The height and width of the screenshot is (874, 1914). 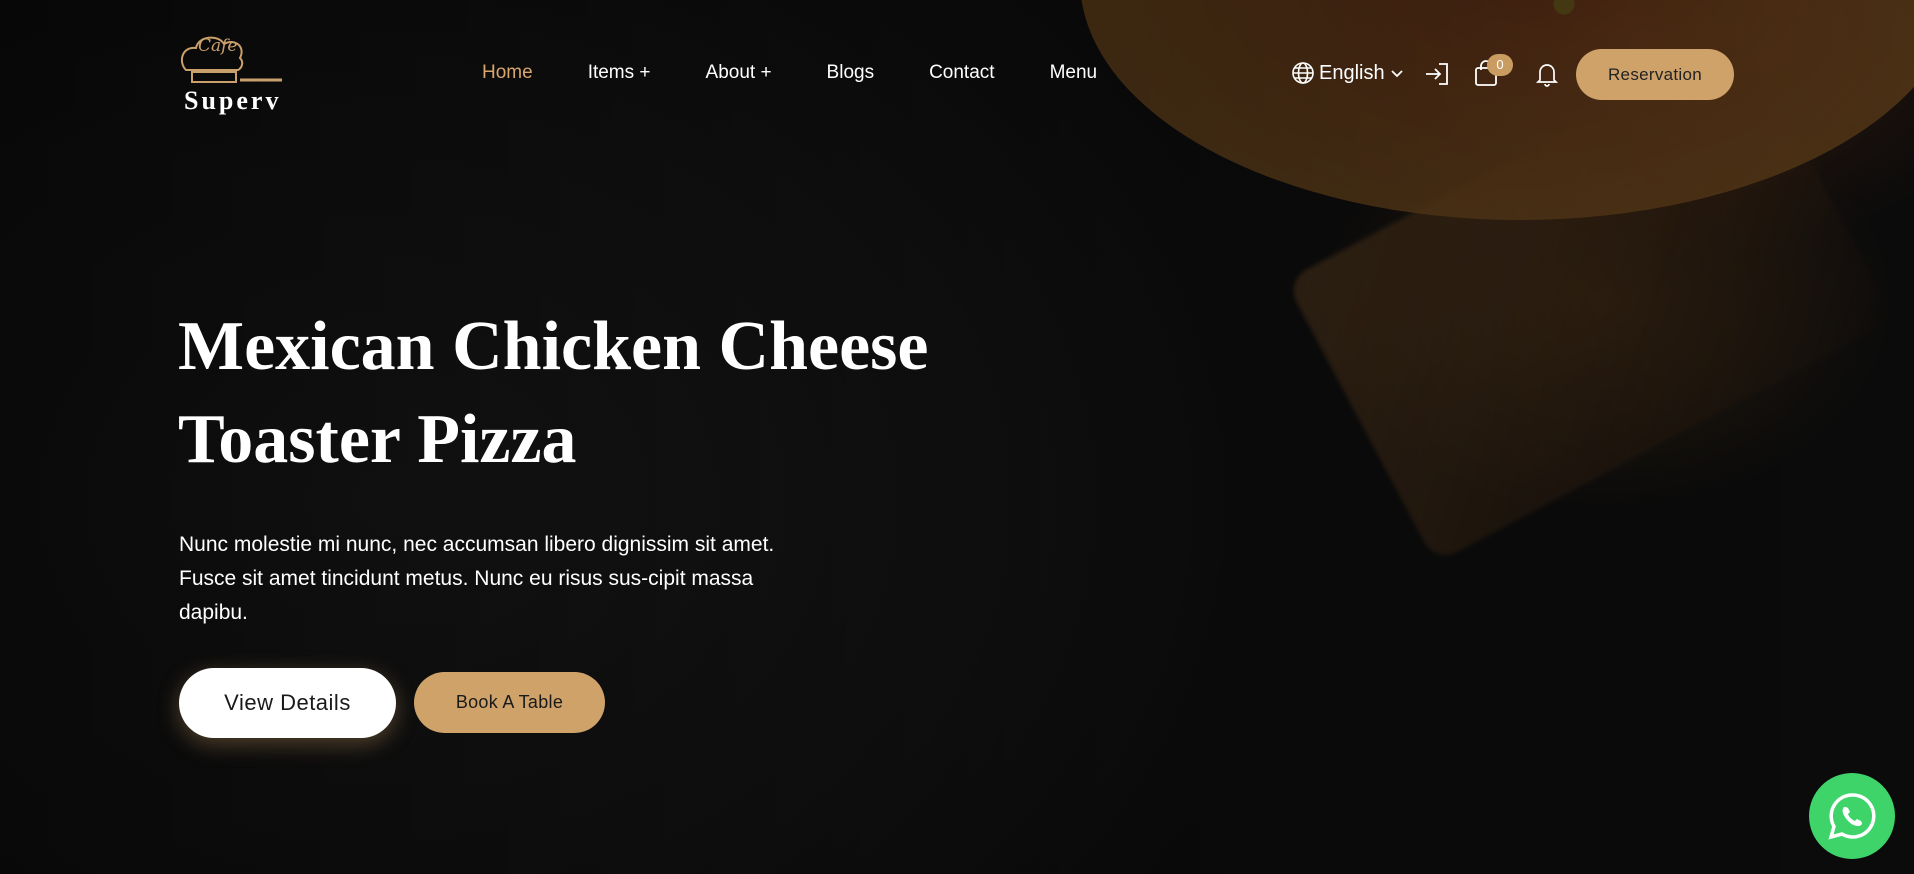 I want to click on nav-item-items: Items +, so click(x=619, y=73).